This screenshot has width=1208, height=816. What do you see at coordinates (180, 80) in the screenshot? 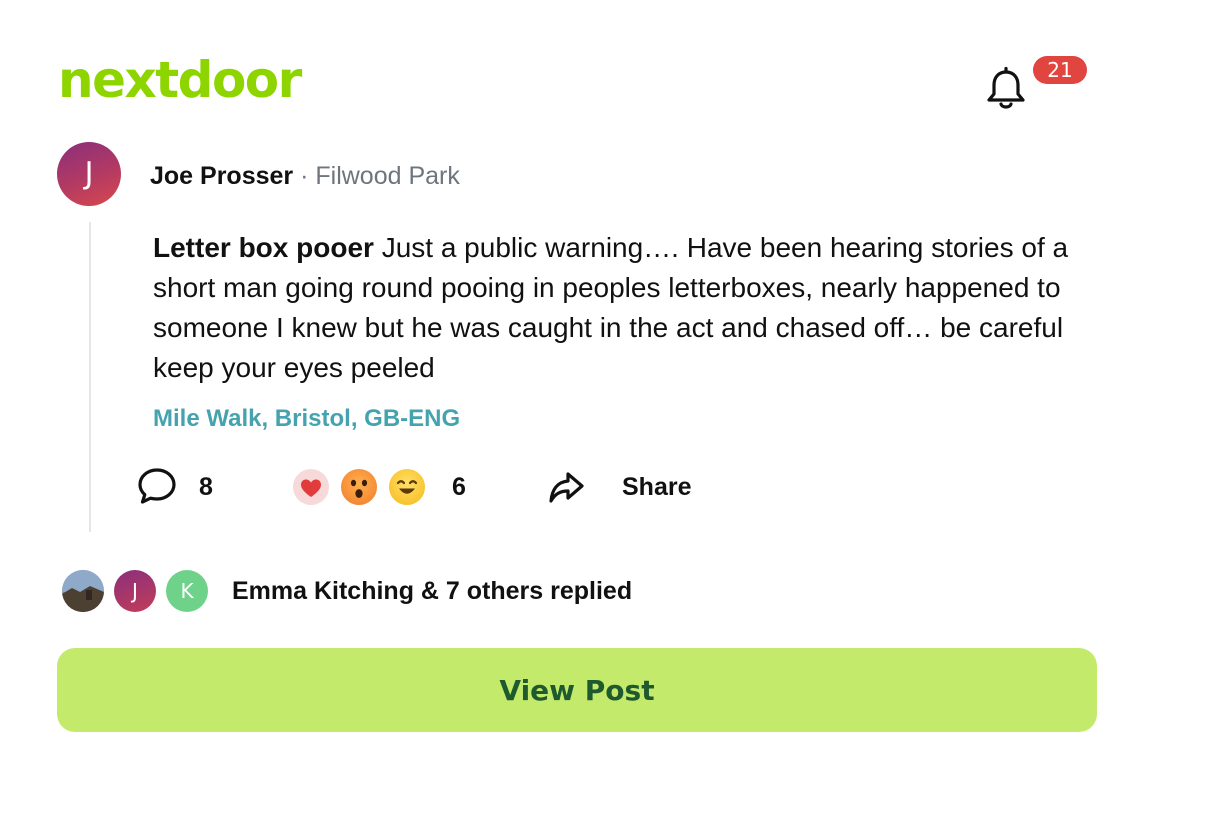
I see `nextdoor-logo: nextdoor` at bounding box center [180, 80].